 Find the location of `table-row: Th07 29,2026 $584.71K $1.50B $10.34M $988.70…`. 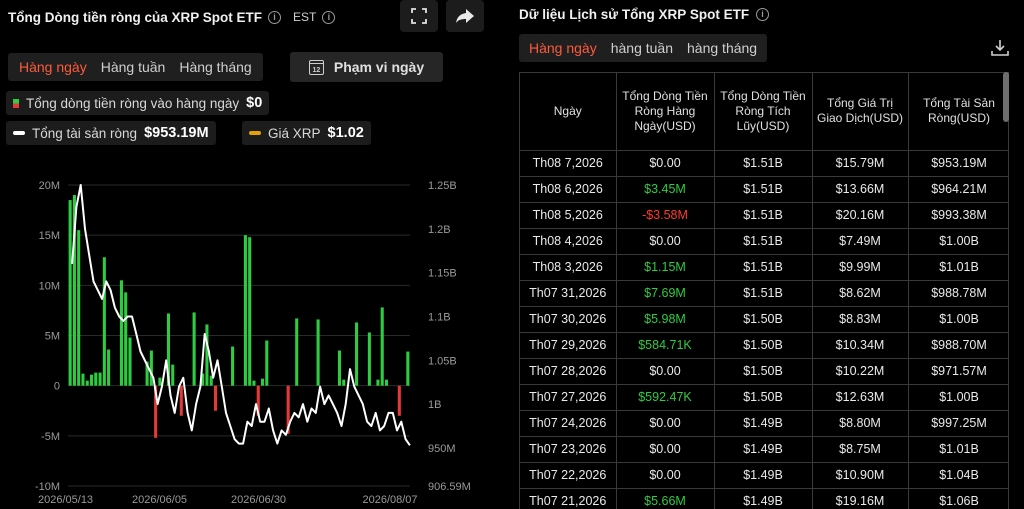

table-row: Th07 29,2026 $584.71K $1.50B $10.34M $988.70… is located at coordinates (764, 345).